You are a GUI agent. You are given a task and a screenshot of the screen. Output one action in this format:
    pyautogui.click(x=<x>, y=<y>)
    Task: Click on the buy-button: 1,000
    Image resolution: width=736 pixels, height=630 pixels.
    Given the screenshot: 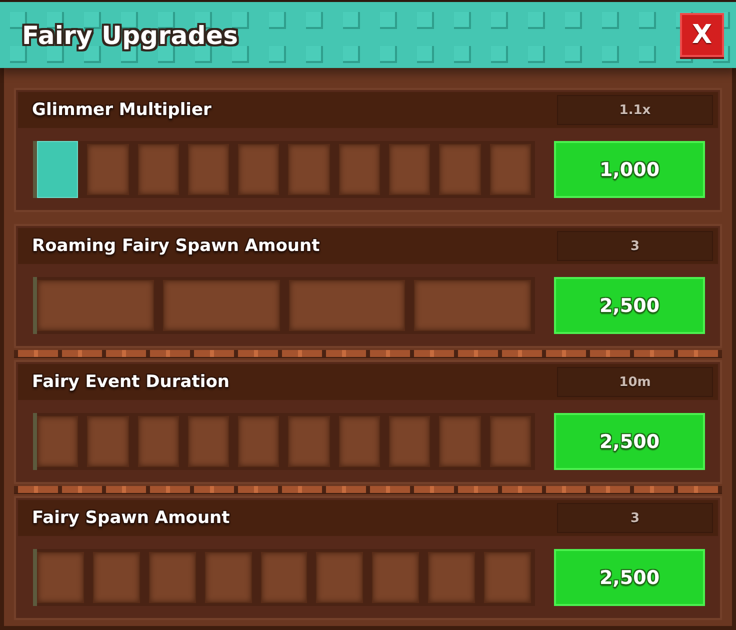 What is the action you would take?
    pyautogui.click(x=629, y=169)
    